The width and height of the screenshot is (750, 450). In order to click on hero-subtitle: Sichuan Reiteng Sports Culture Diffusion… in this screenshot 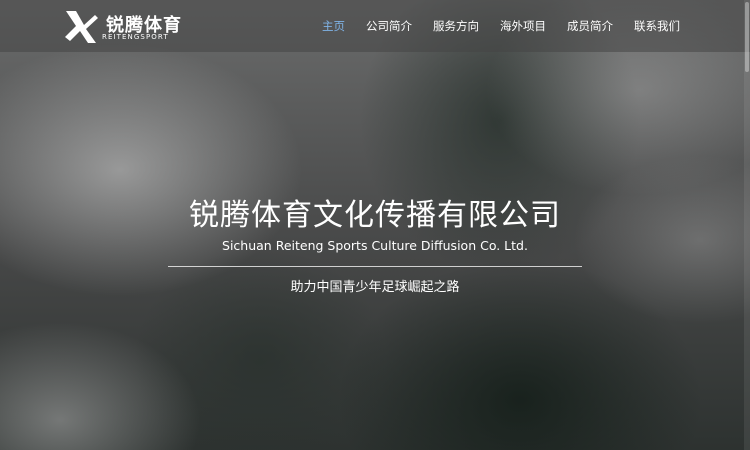, I will do `click(375, 245)`.